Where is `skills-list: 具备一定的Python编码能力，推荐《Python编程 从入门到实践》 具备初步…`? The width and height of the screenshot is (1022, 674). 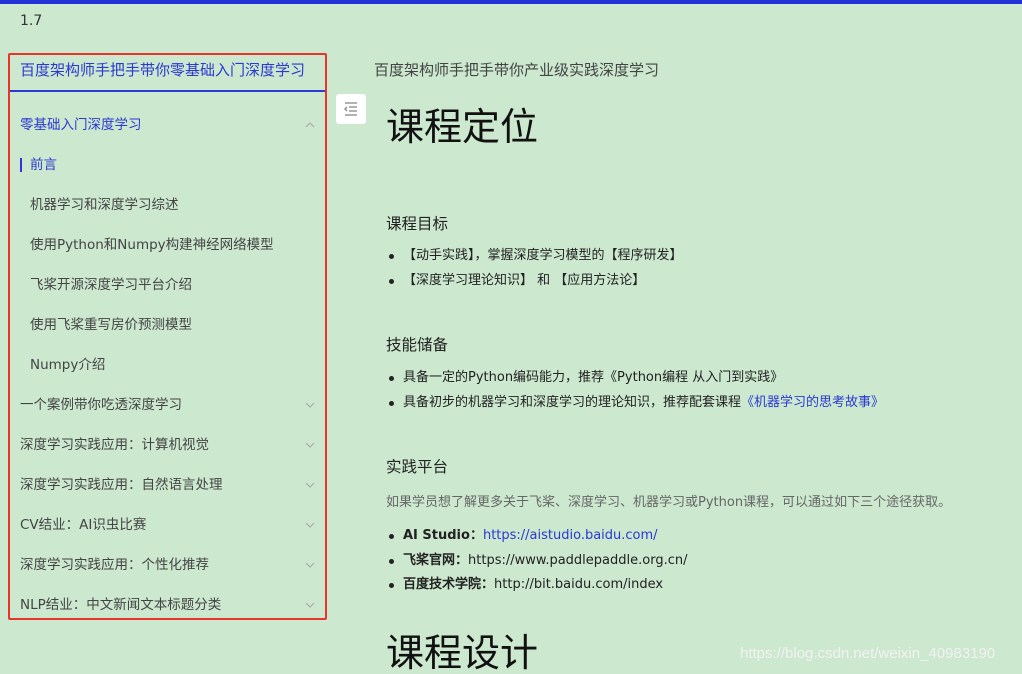
skills-list: 具备一定的Python编码能力，推荐《Python编程 从入门到实践》 具备初步… is located at coordinates (635, 390).